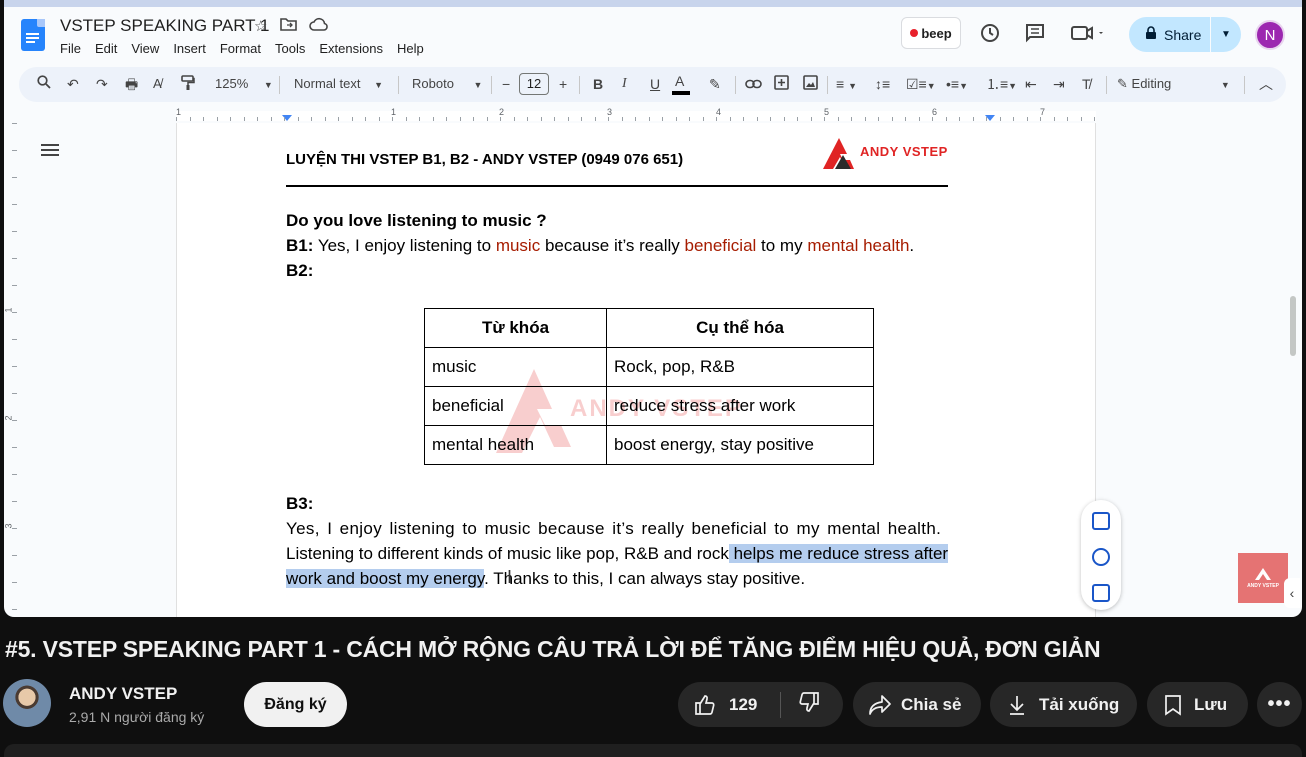  I want to click on horizontal-ruler: 1 1 2 3 4 5 6 7, so click(636, 115).